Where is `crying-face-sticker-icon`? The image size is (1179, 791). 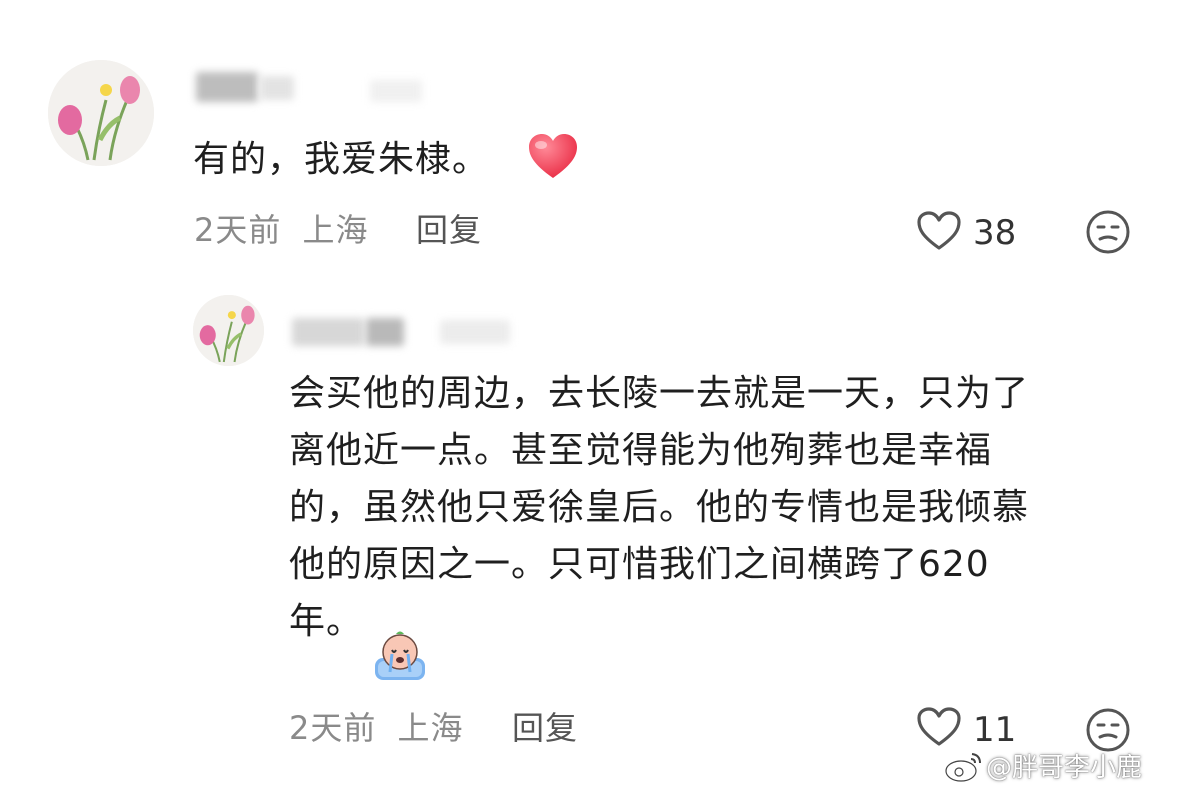
crying-face-sticker-icon is located at coordinates (400, 655).